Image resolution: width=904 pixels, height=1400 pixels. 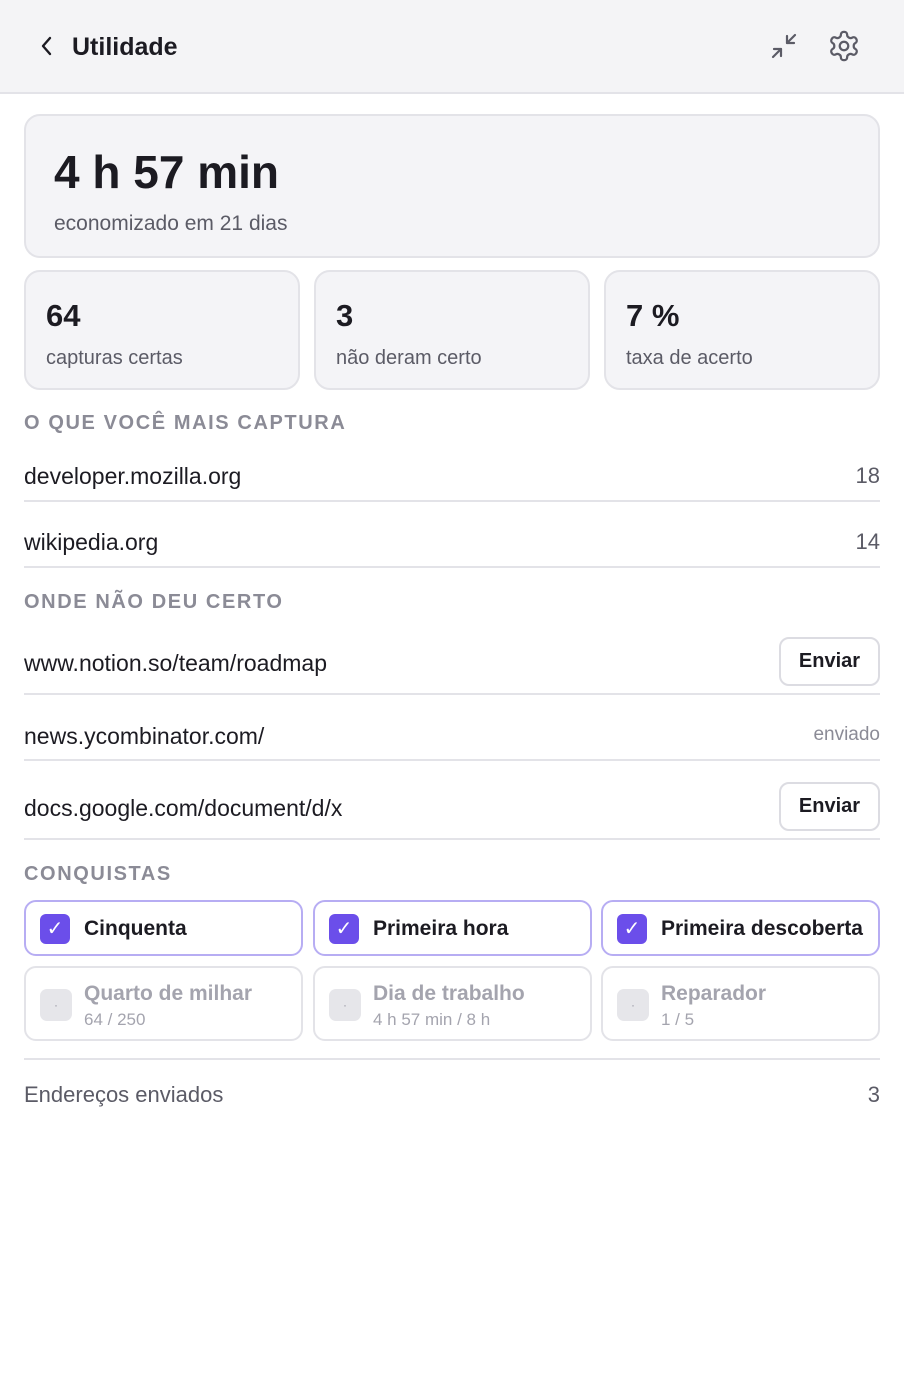 What do you see at coordinates (449, 993) in the screenshot?
I see `achievement-name: Dia de trabalho` at bounding box center [449, 993].